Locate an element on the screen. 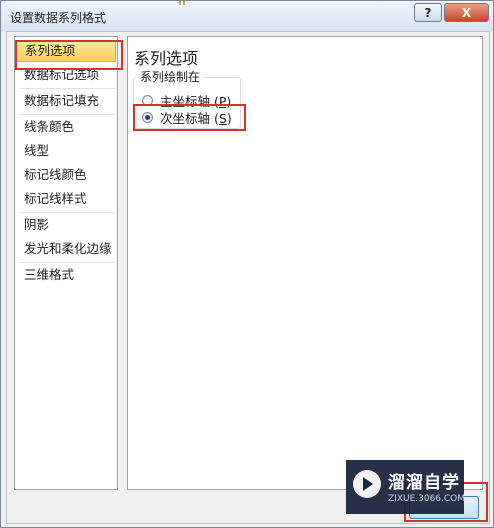  nav-item-label: 三维格式 is located at coordinates (49, 274).